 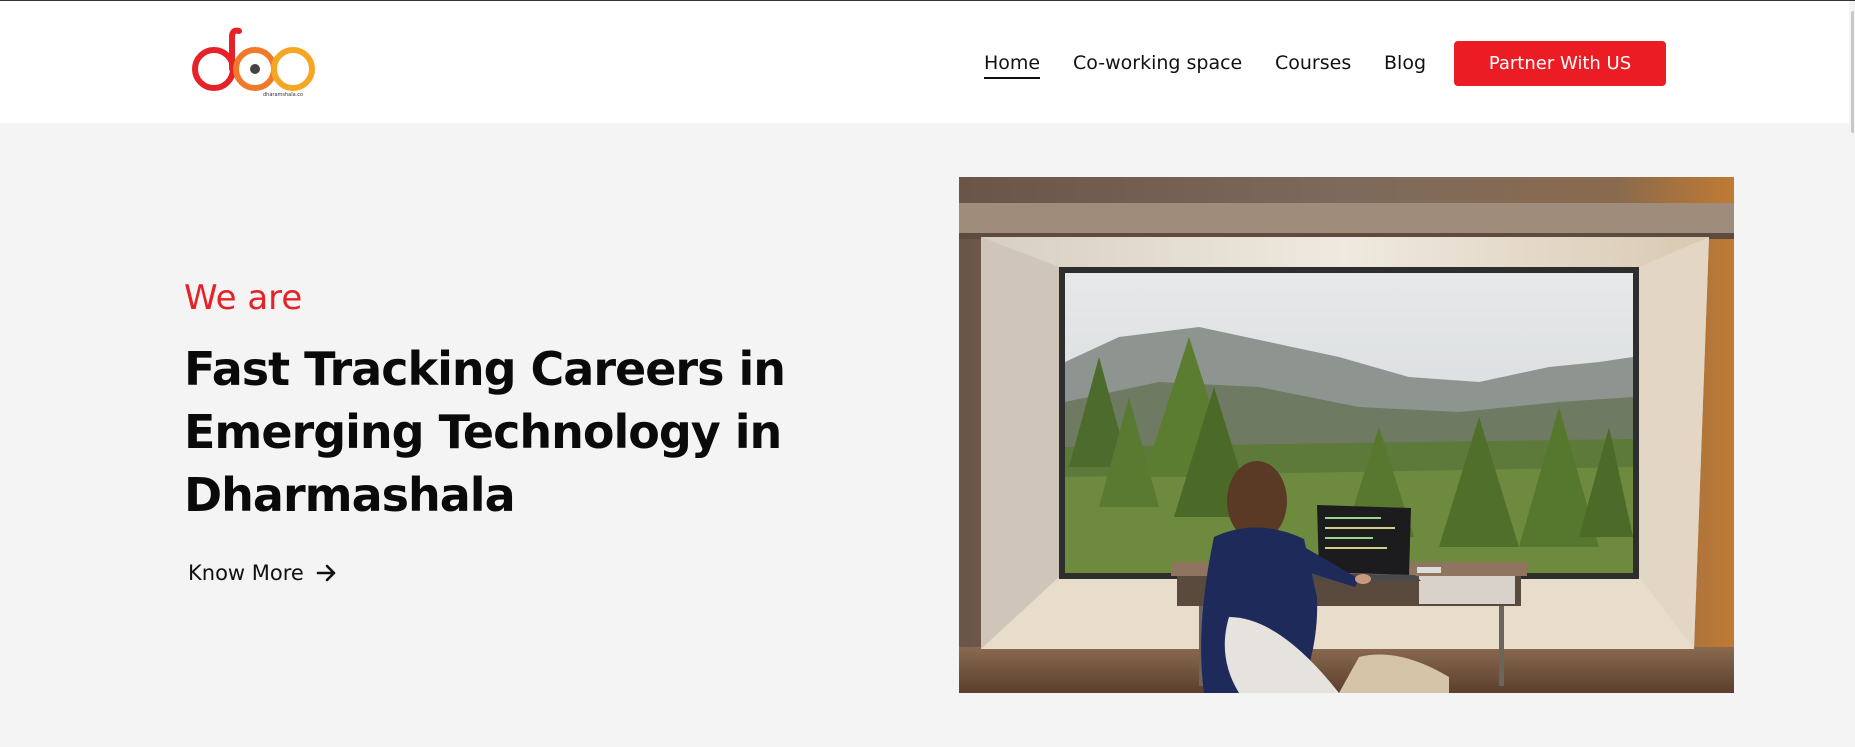 I want to click on nav-blog: Blog, so click(x=1405, y=63).